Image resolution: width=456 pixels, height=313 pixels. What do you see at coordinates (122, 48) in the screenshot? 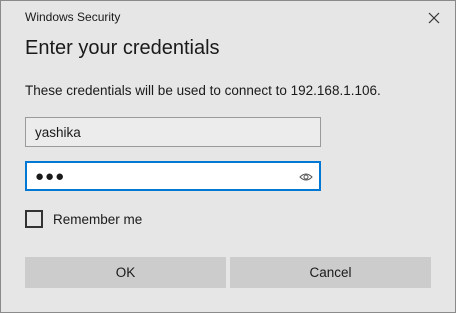
I see `dialog-heading: Enter your credentials` at bounding box center [122, 48].